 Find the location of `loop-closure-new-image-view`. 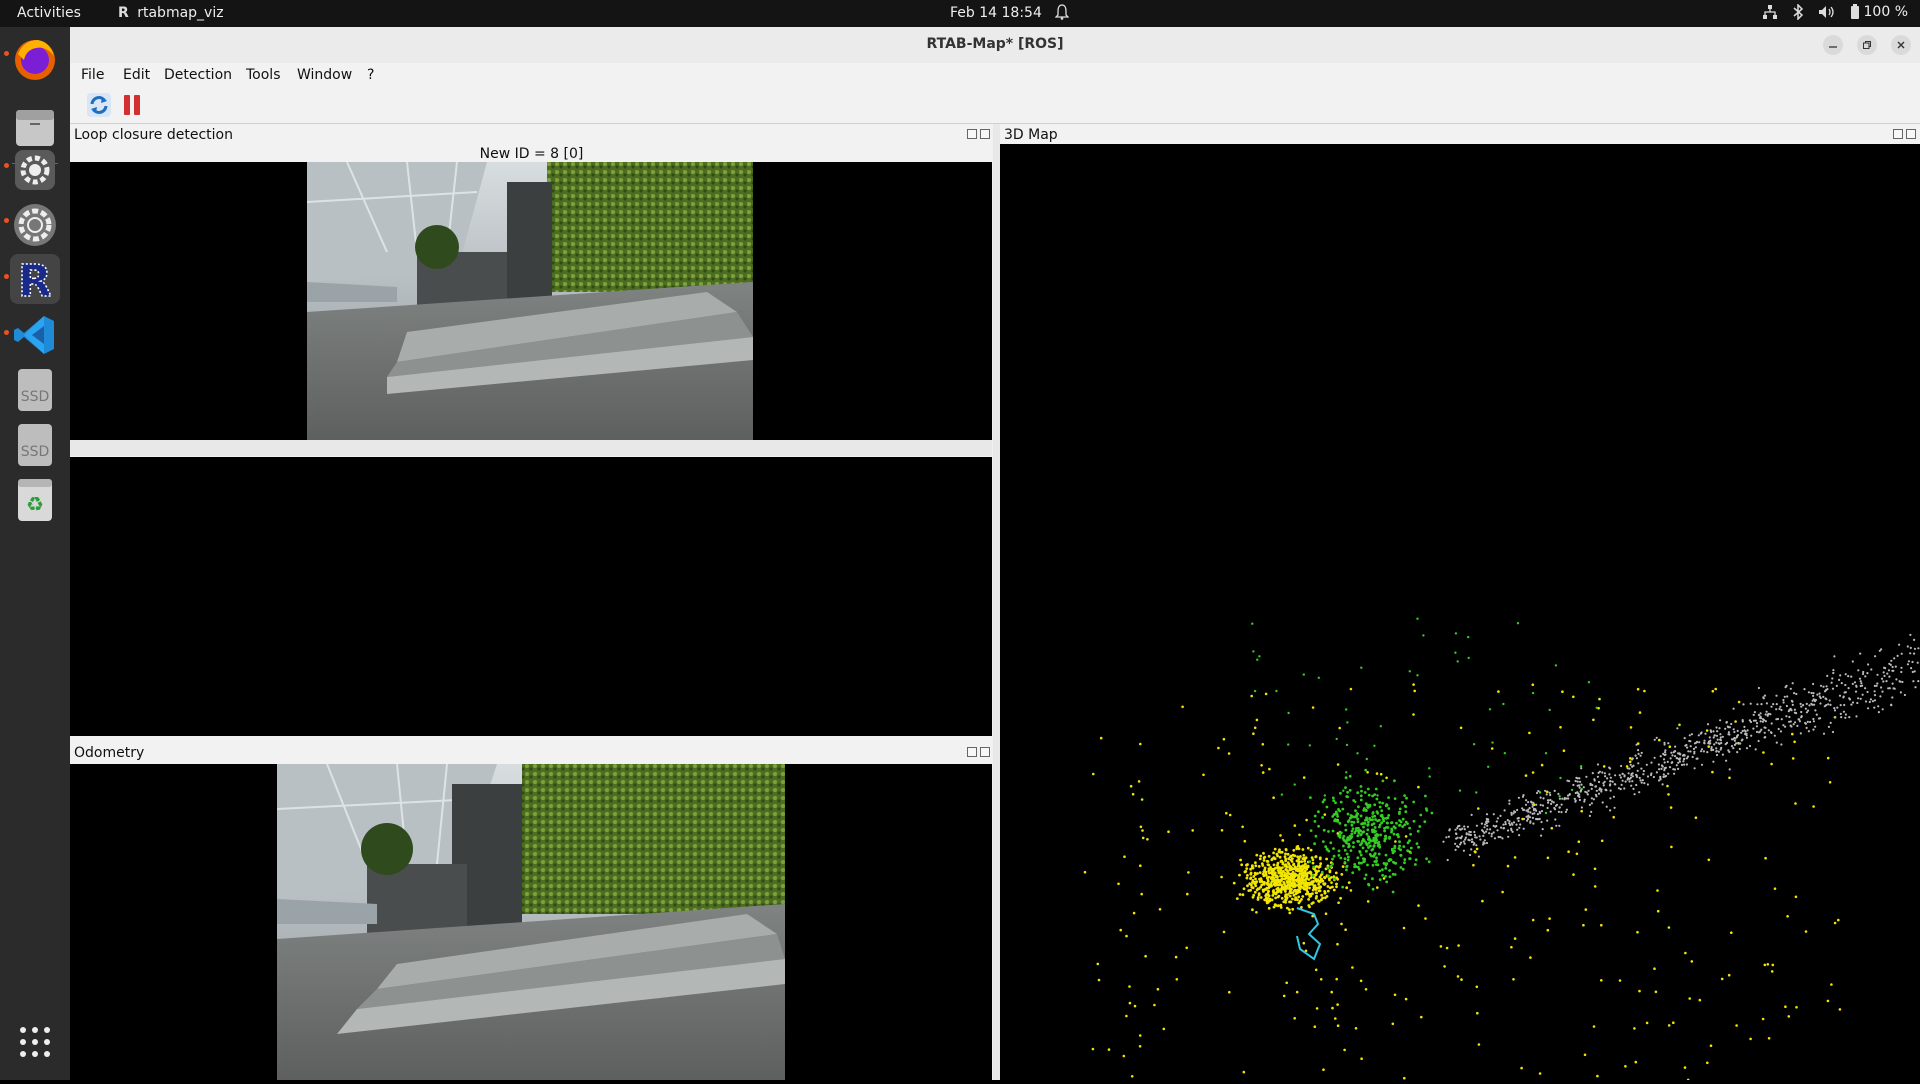

loop-closure-new-image-view is located at coordinates (531, 301).